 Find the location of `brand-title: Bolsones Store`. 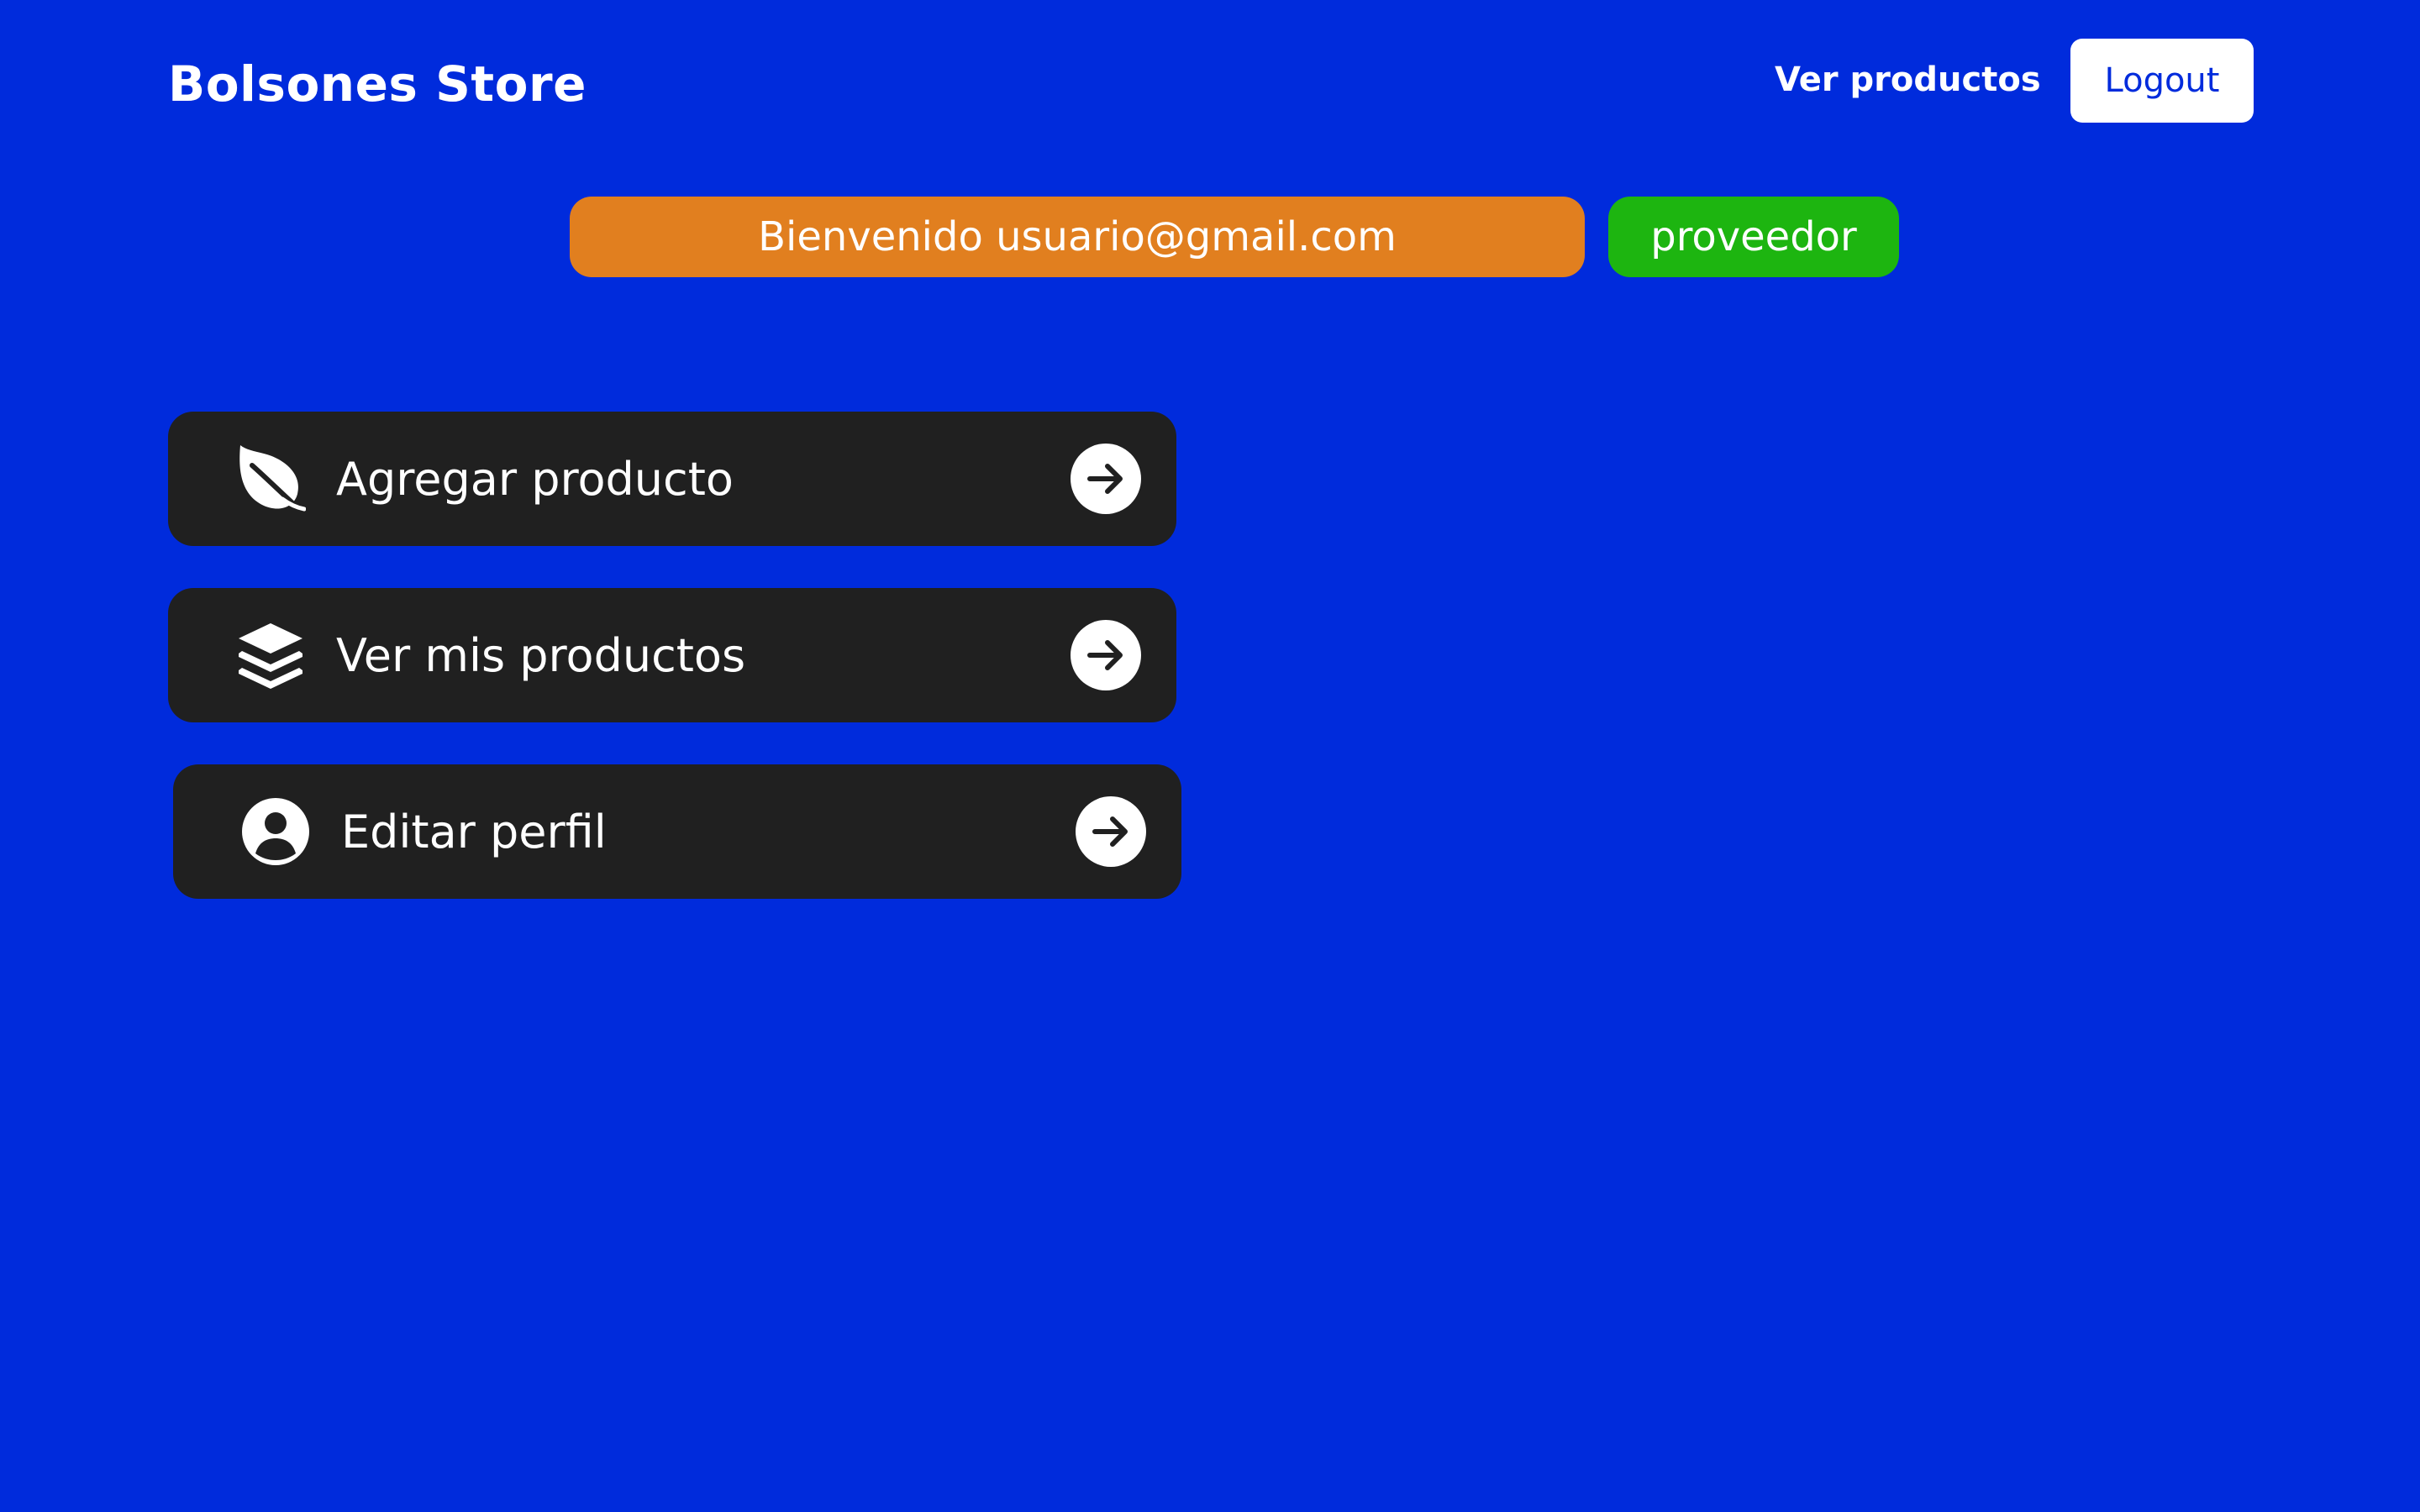

brand-title: Bolsones Store is located at coordinates (377, 84).